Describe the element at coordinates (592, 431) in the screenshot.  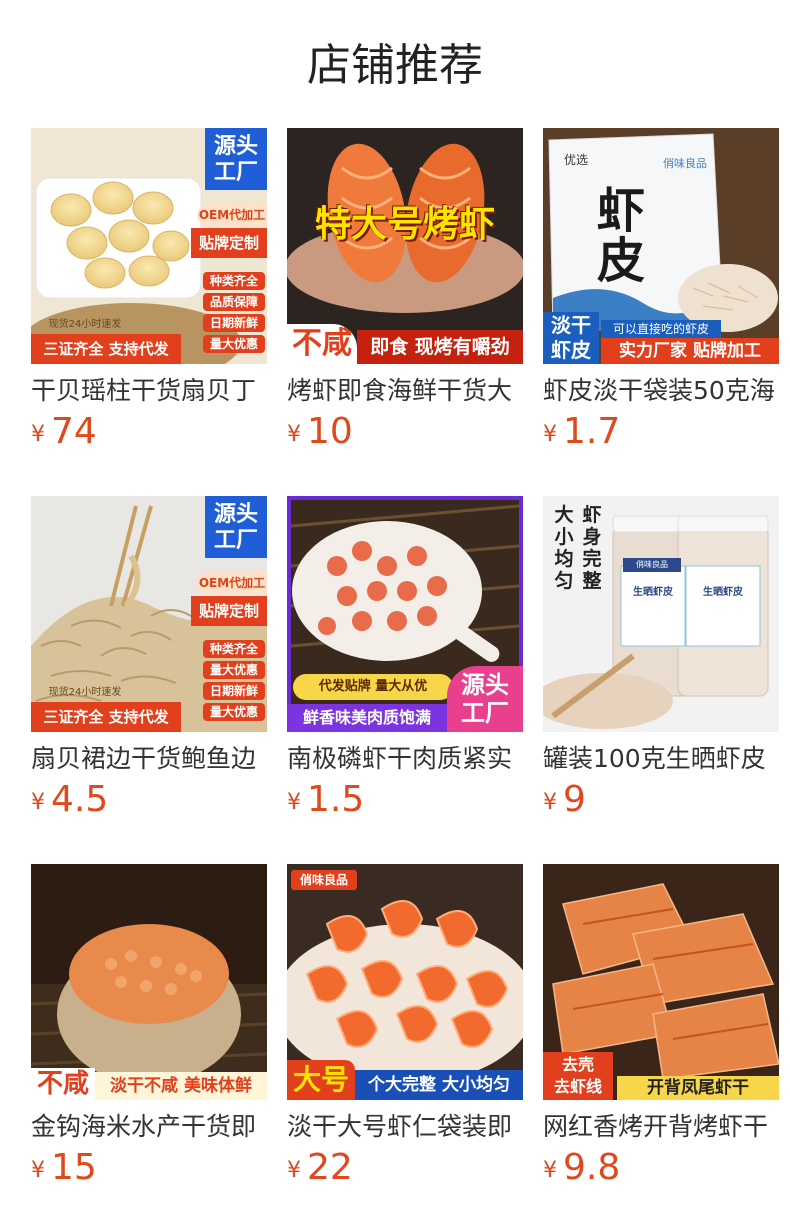
I see `price-value: 1.7` at that location.